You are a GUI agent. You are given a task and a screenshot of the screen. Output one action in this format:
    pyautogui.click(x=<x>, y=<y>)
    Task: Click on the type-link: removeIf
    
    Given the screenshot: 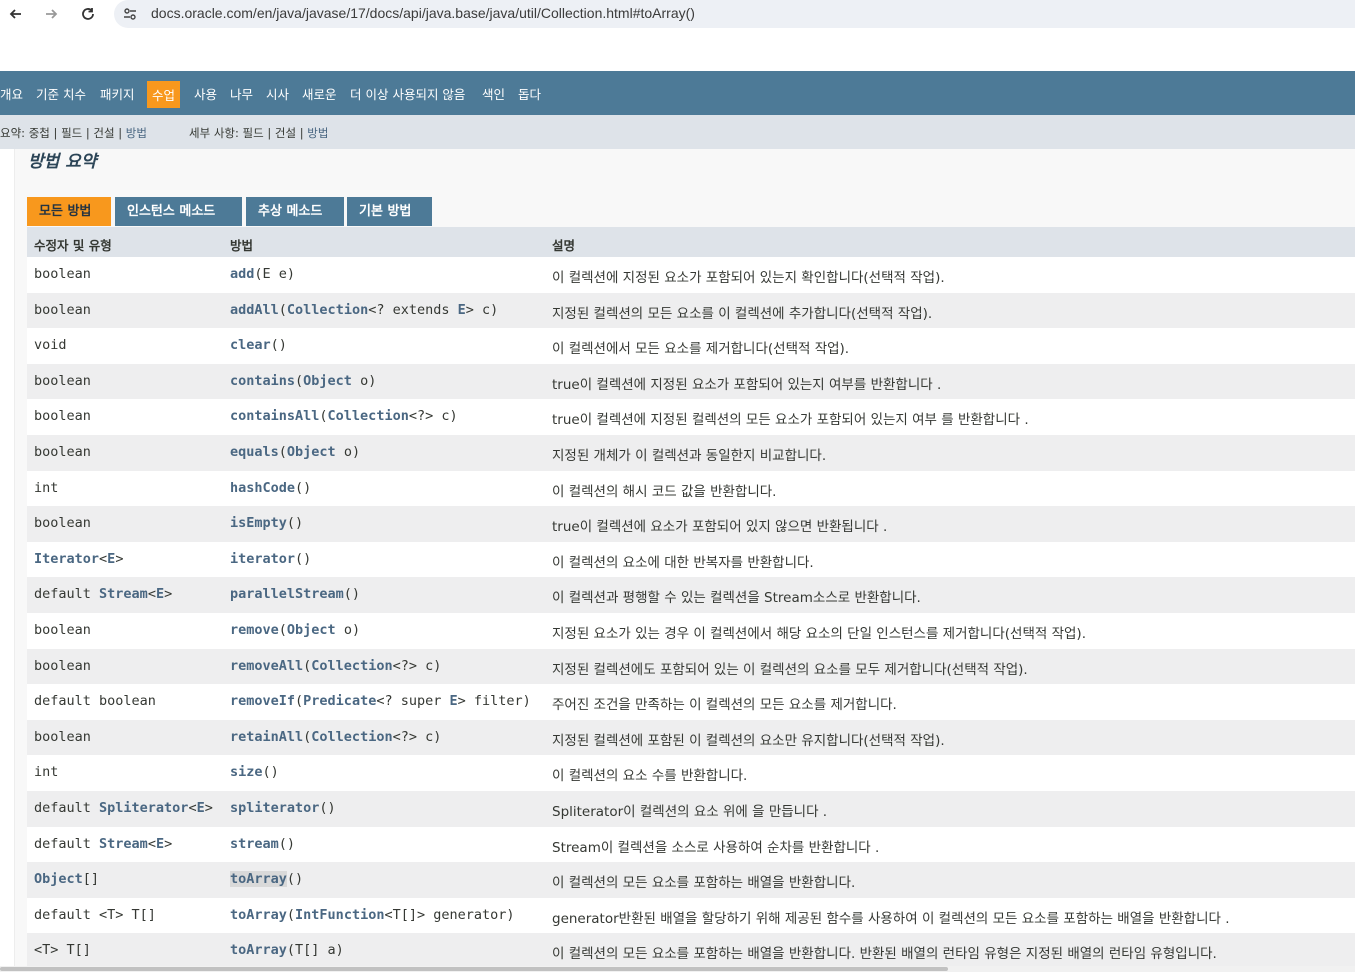 What is the action you would take?
    pyautogui.click(x=262, y=701)
    